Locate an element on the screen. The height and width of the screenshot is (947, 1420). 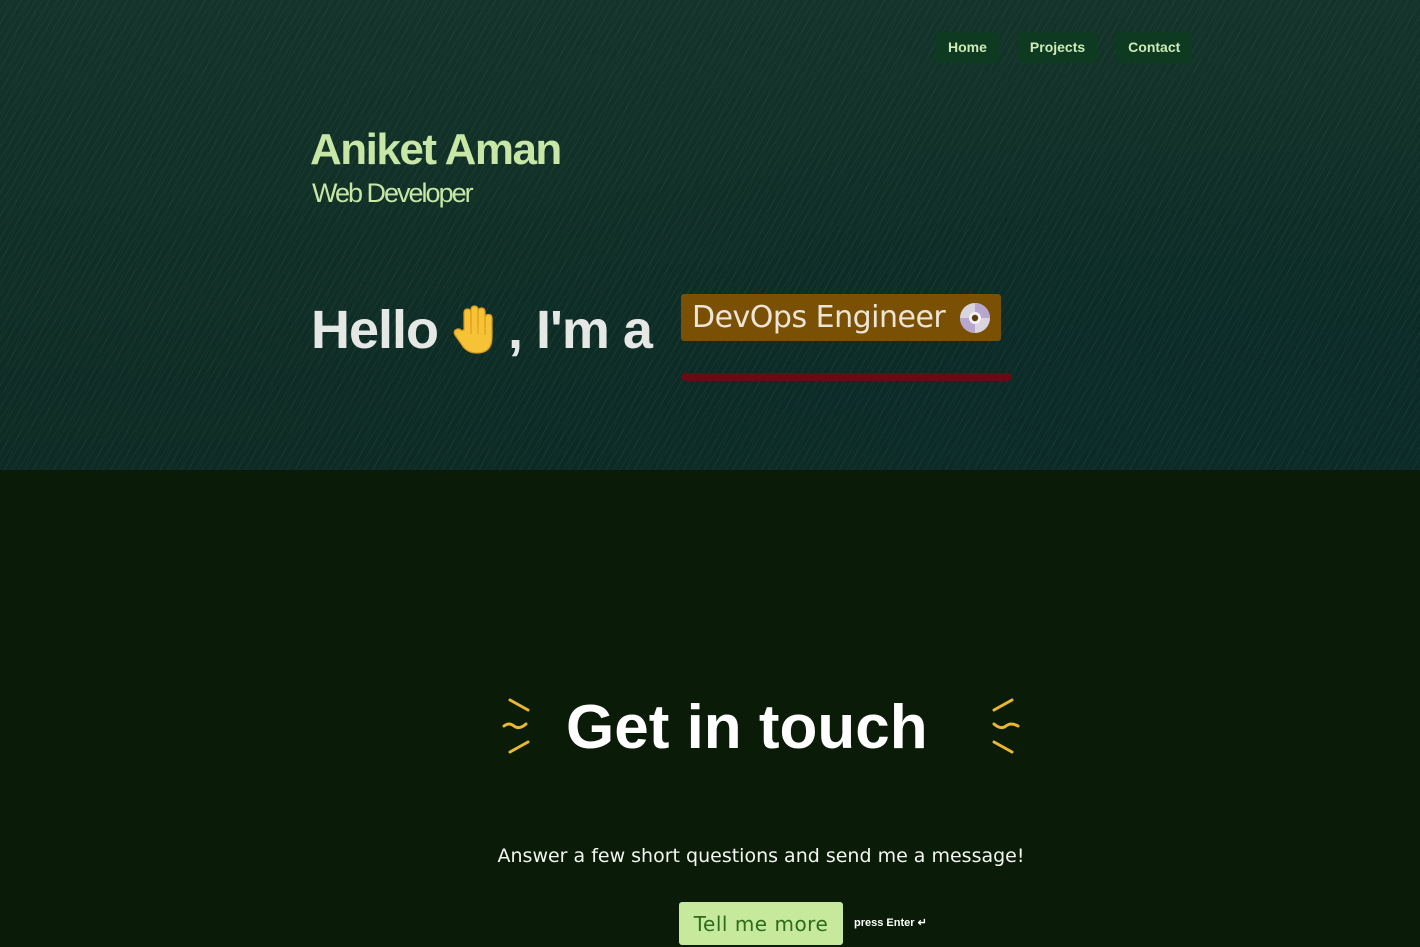
greeting-suffix: , I'm a is located at coordinates (580, 330).